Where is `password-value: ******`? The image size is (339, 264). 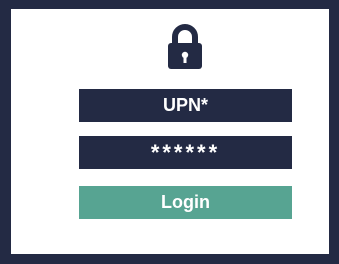 password-value: ****** is located at coordinates (185, 152).